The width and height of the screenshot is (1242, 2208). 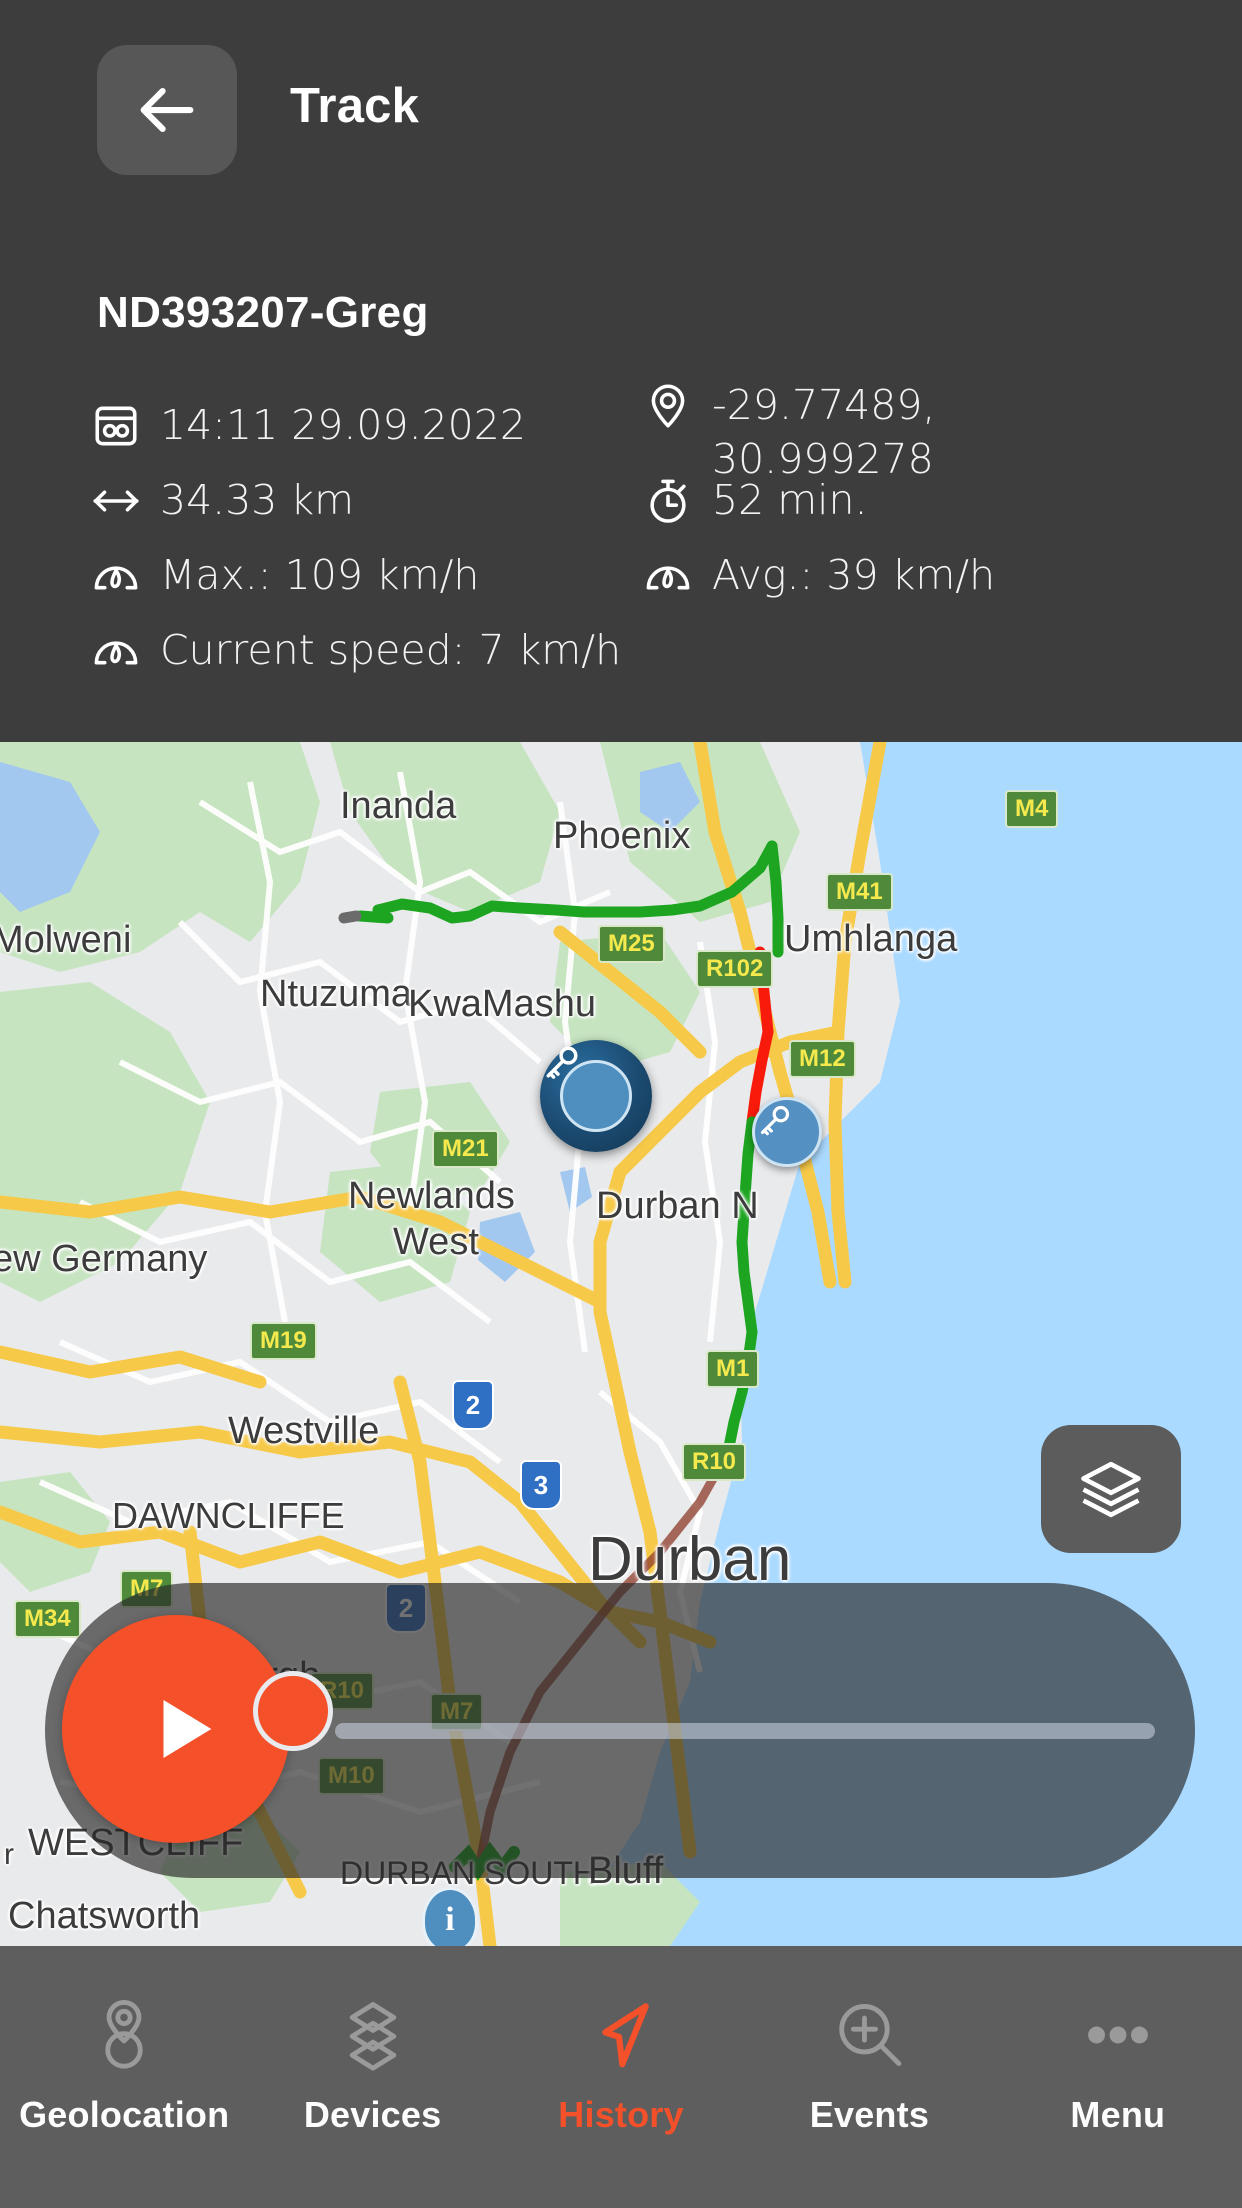 What do you see at coordinates (733, 1369) in the screenshot?
I see `road-shield: M1` at bounding box center [733, 1369].